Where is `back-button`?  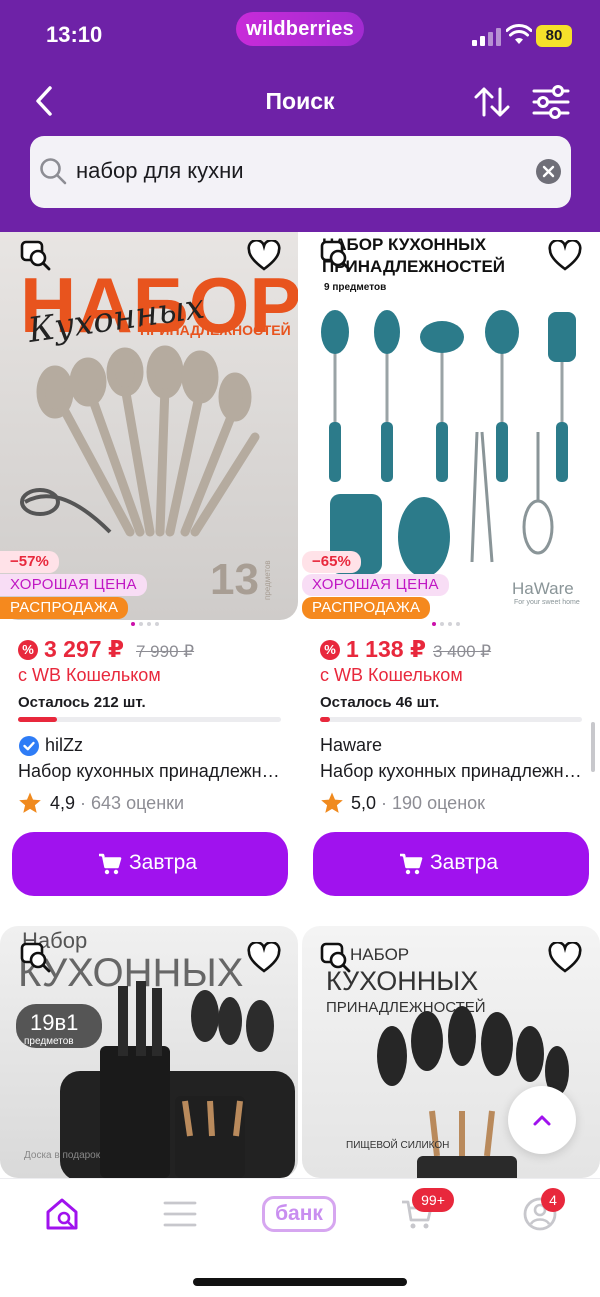 back-button is located at coordinates (46, 101).